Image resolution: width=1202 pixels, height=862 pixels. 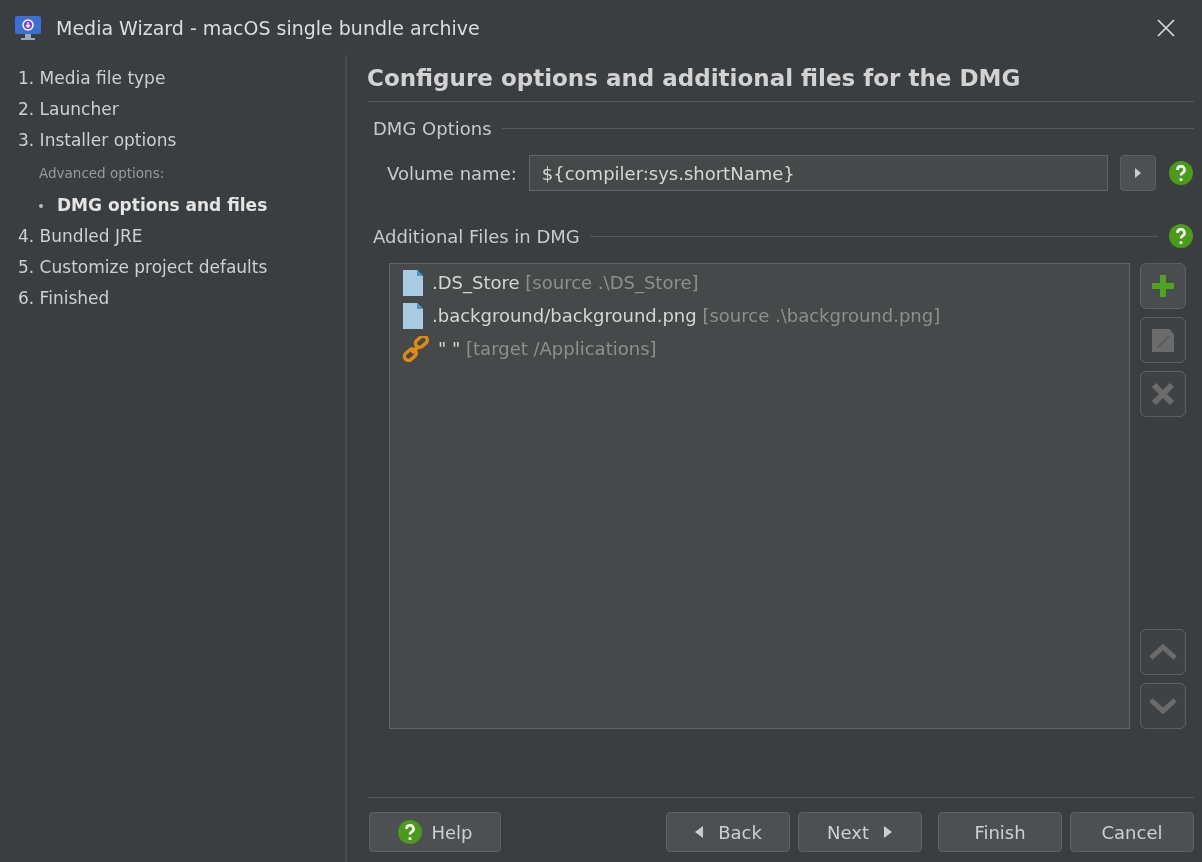 What do you see at coordinates (416, 348) in the screenshot?
I see `chain-link-icon` at bounding box center [416, 348].